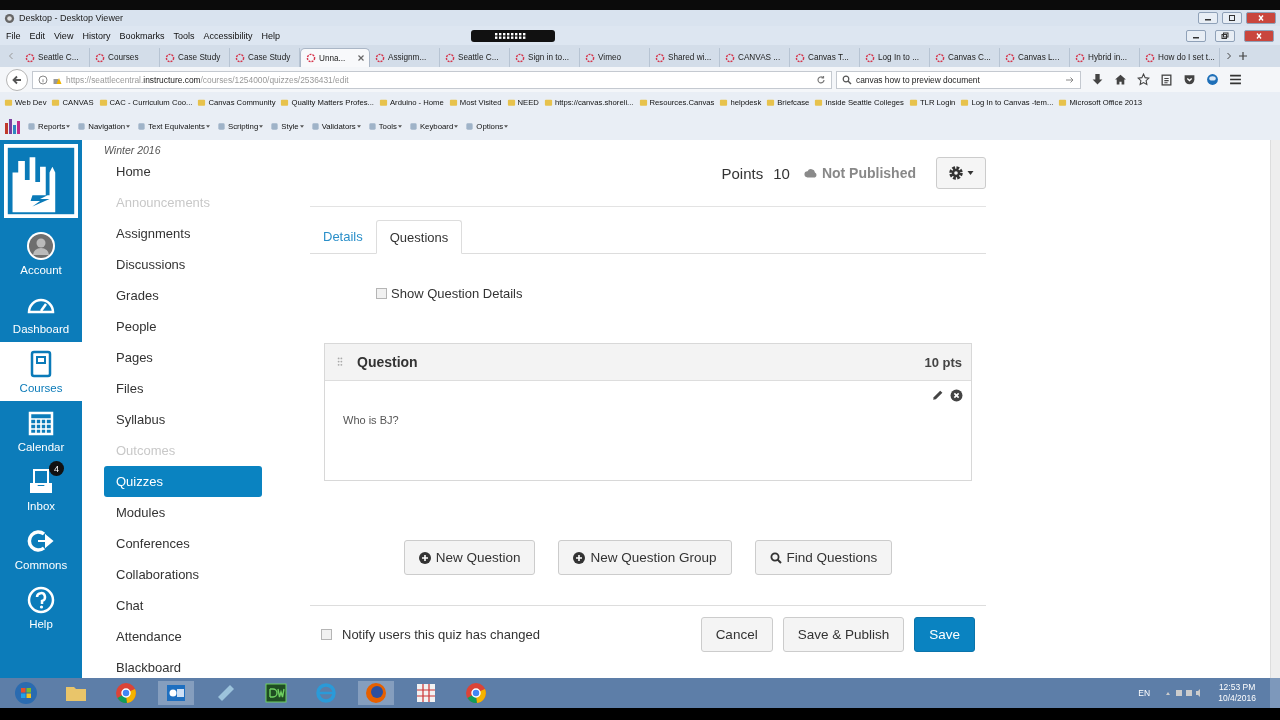 Image resolution: width=1280 pixels, height=720 pixels. Describe the element at coordinates (775, 557) in the screenshot. I see `search-icon` at that location.